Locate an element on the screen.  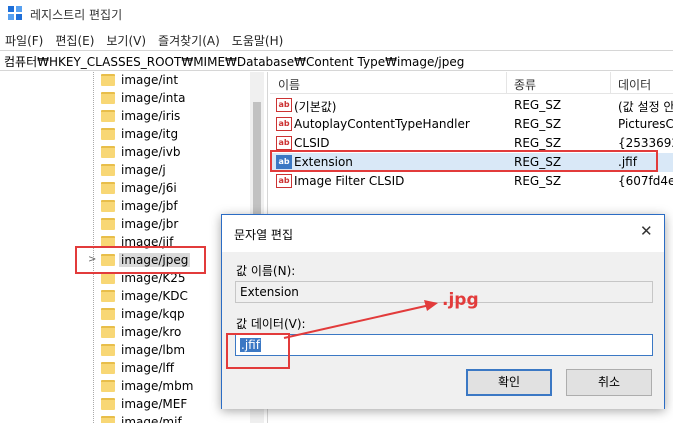
menu-help: 도움말(H) is located at coordinates (259, 39).